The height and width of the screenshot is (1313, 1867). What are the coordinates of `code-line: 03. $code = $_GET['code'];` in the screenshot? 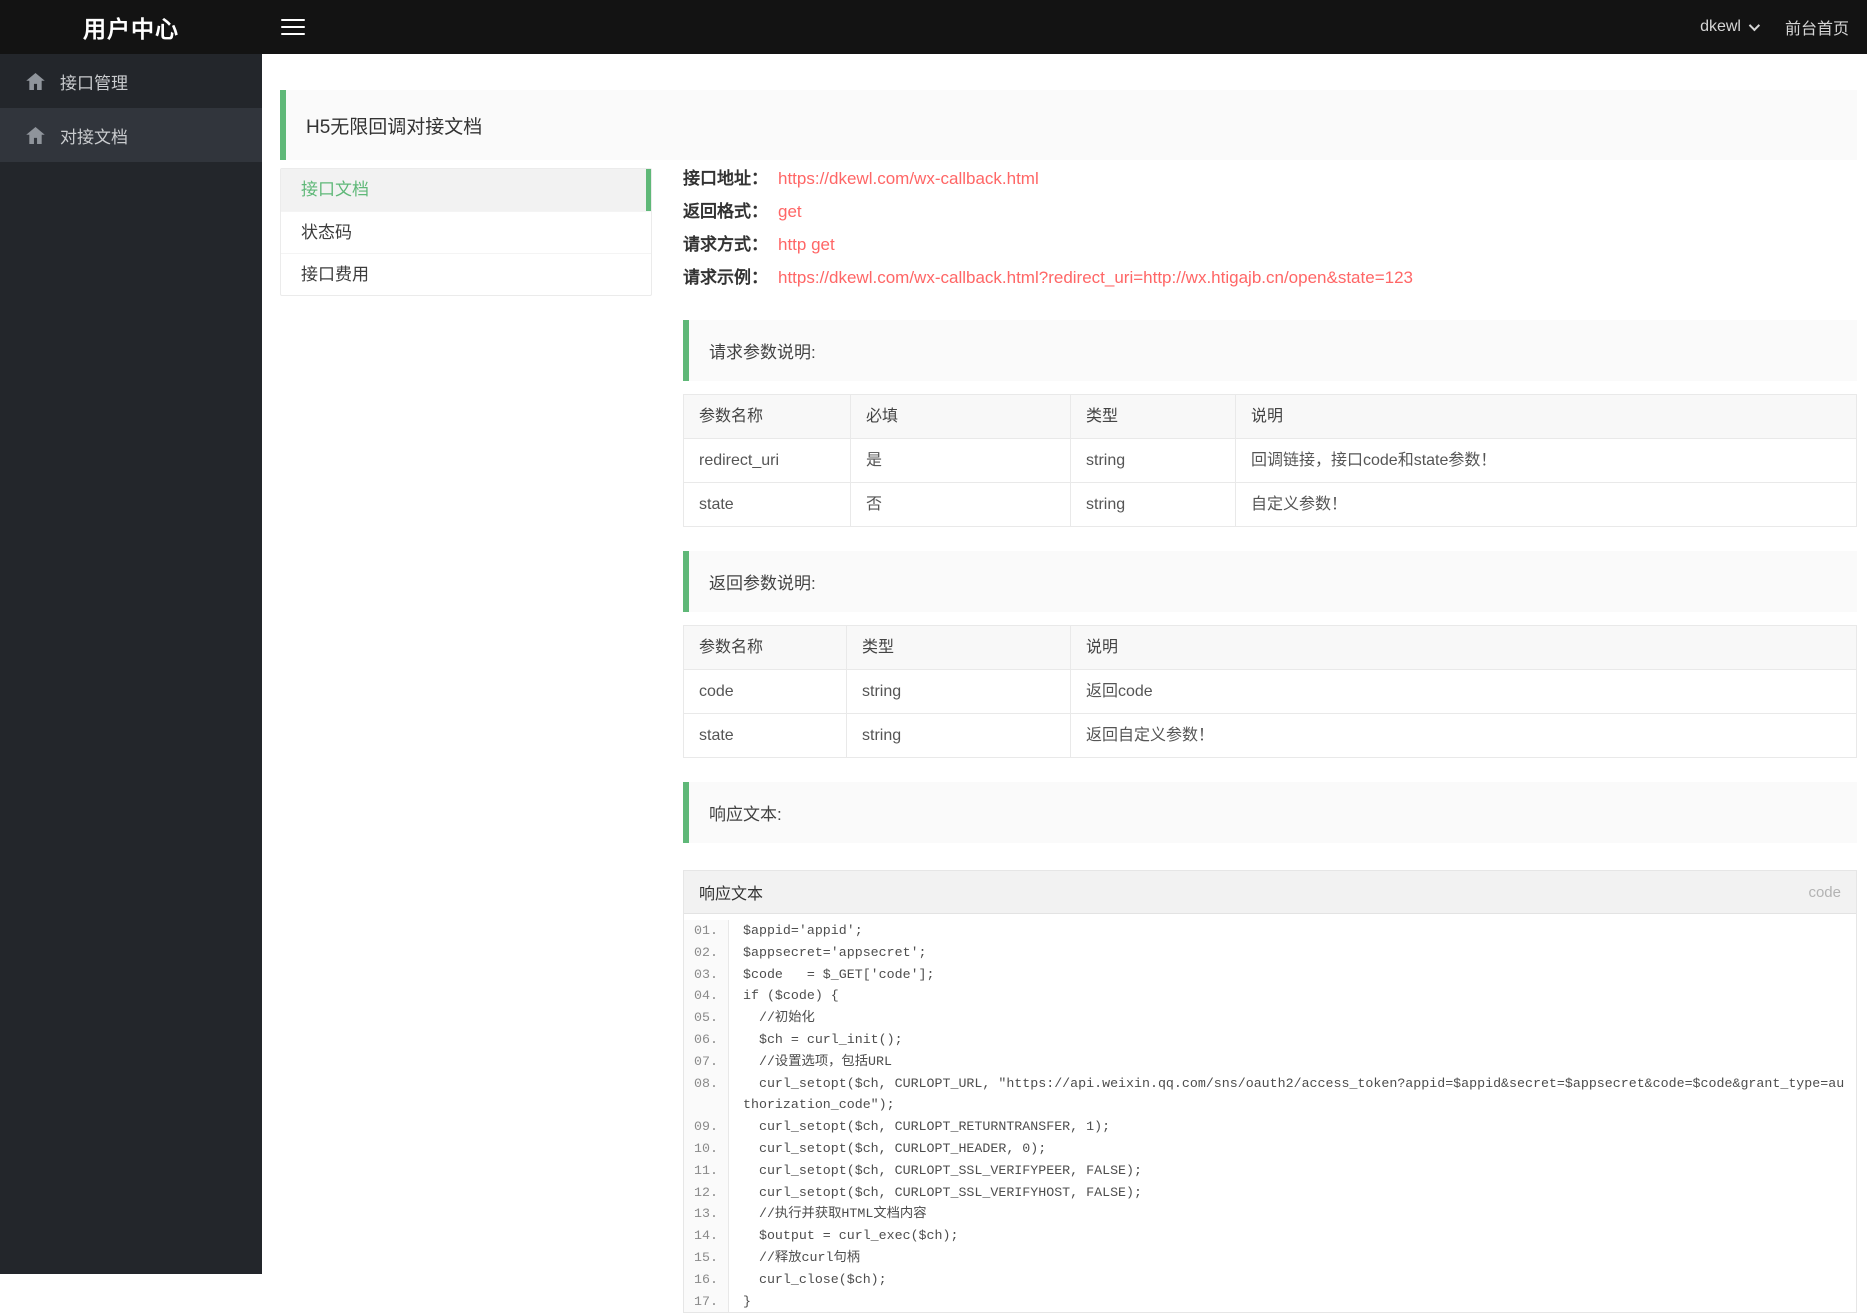 It's located at (1270, 974).